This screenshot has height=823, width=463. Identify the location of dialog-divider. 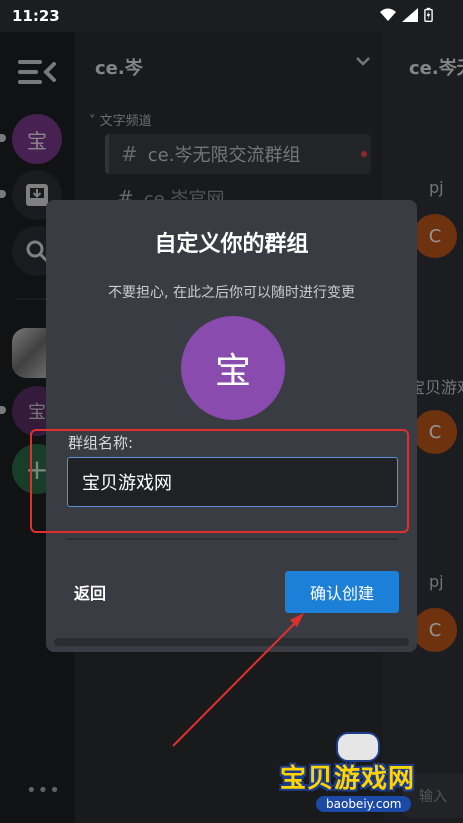
(232, 539).